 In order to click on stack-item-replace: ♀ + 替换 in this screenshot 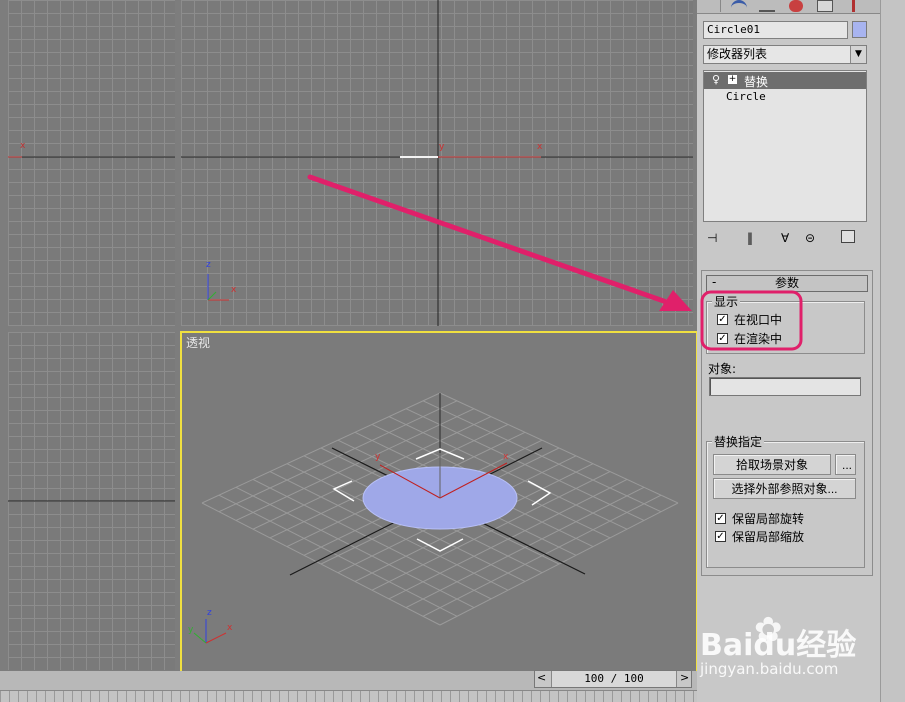, I will do `click(785, 80)`.